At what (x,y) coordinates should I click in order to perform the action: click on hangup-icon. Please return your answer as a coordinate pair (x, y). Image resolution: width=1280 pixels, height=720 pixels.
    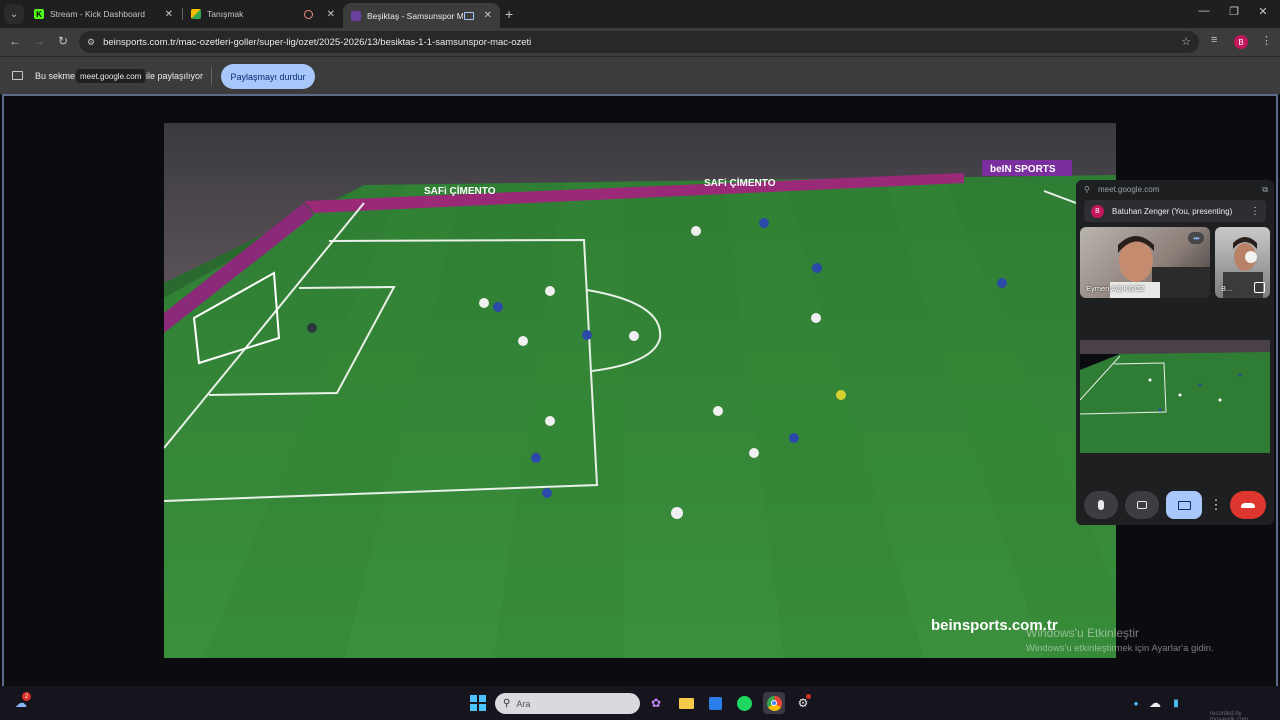
    Looking at the image, I should click on (1248, 505).